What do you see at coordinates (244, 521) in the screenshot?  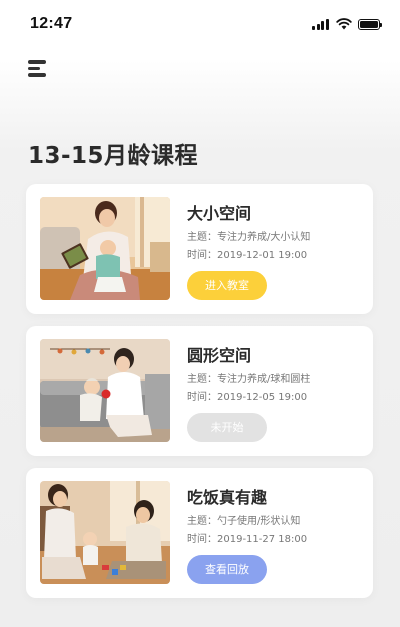 I see `course-topic: 主题：勺子使用/形状认知` at bounding box center [244, 521].